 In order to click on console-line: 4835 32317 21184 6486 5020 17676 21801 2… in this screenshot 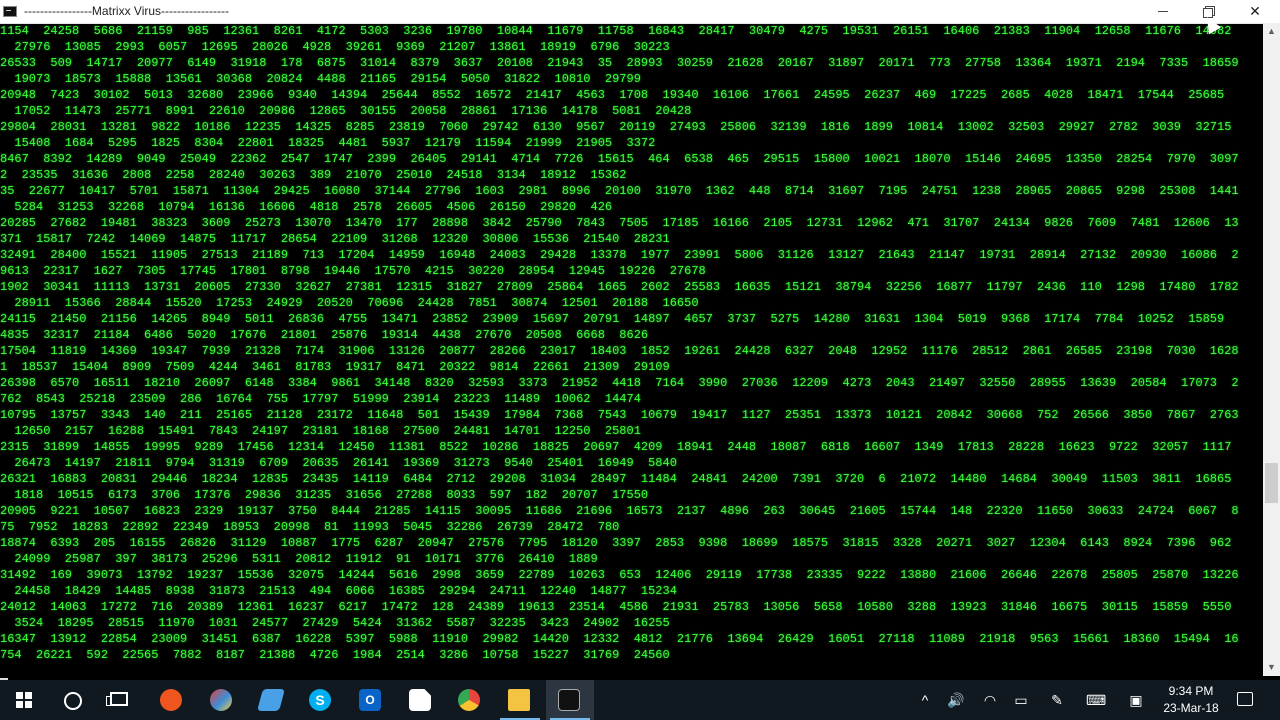, I will do `click(324, 335)`.